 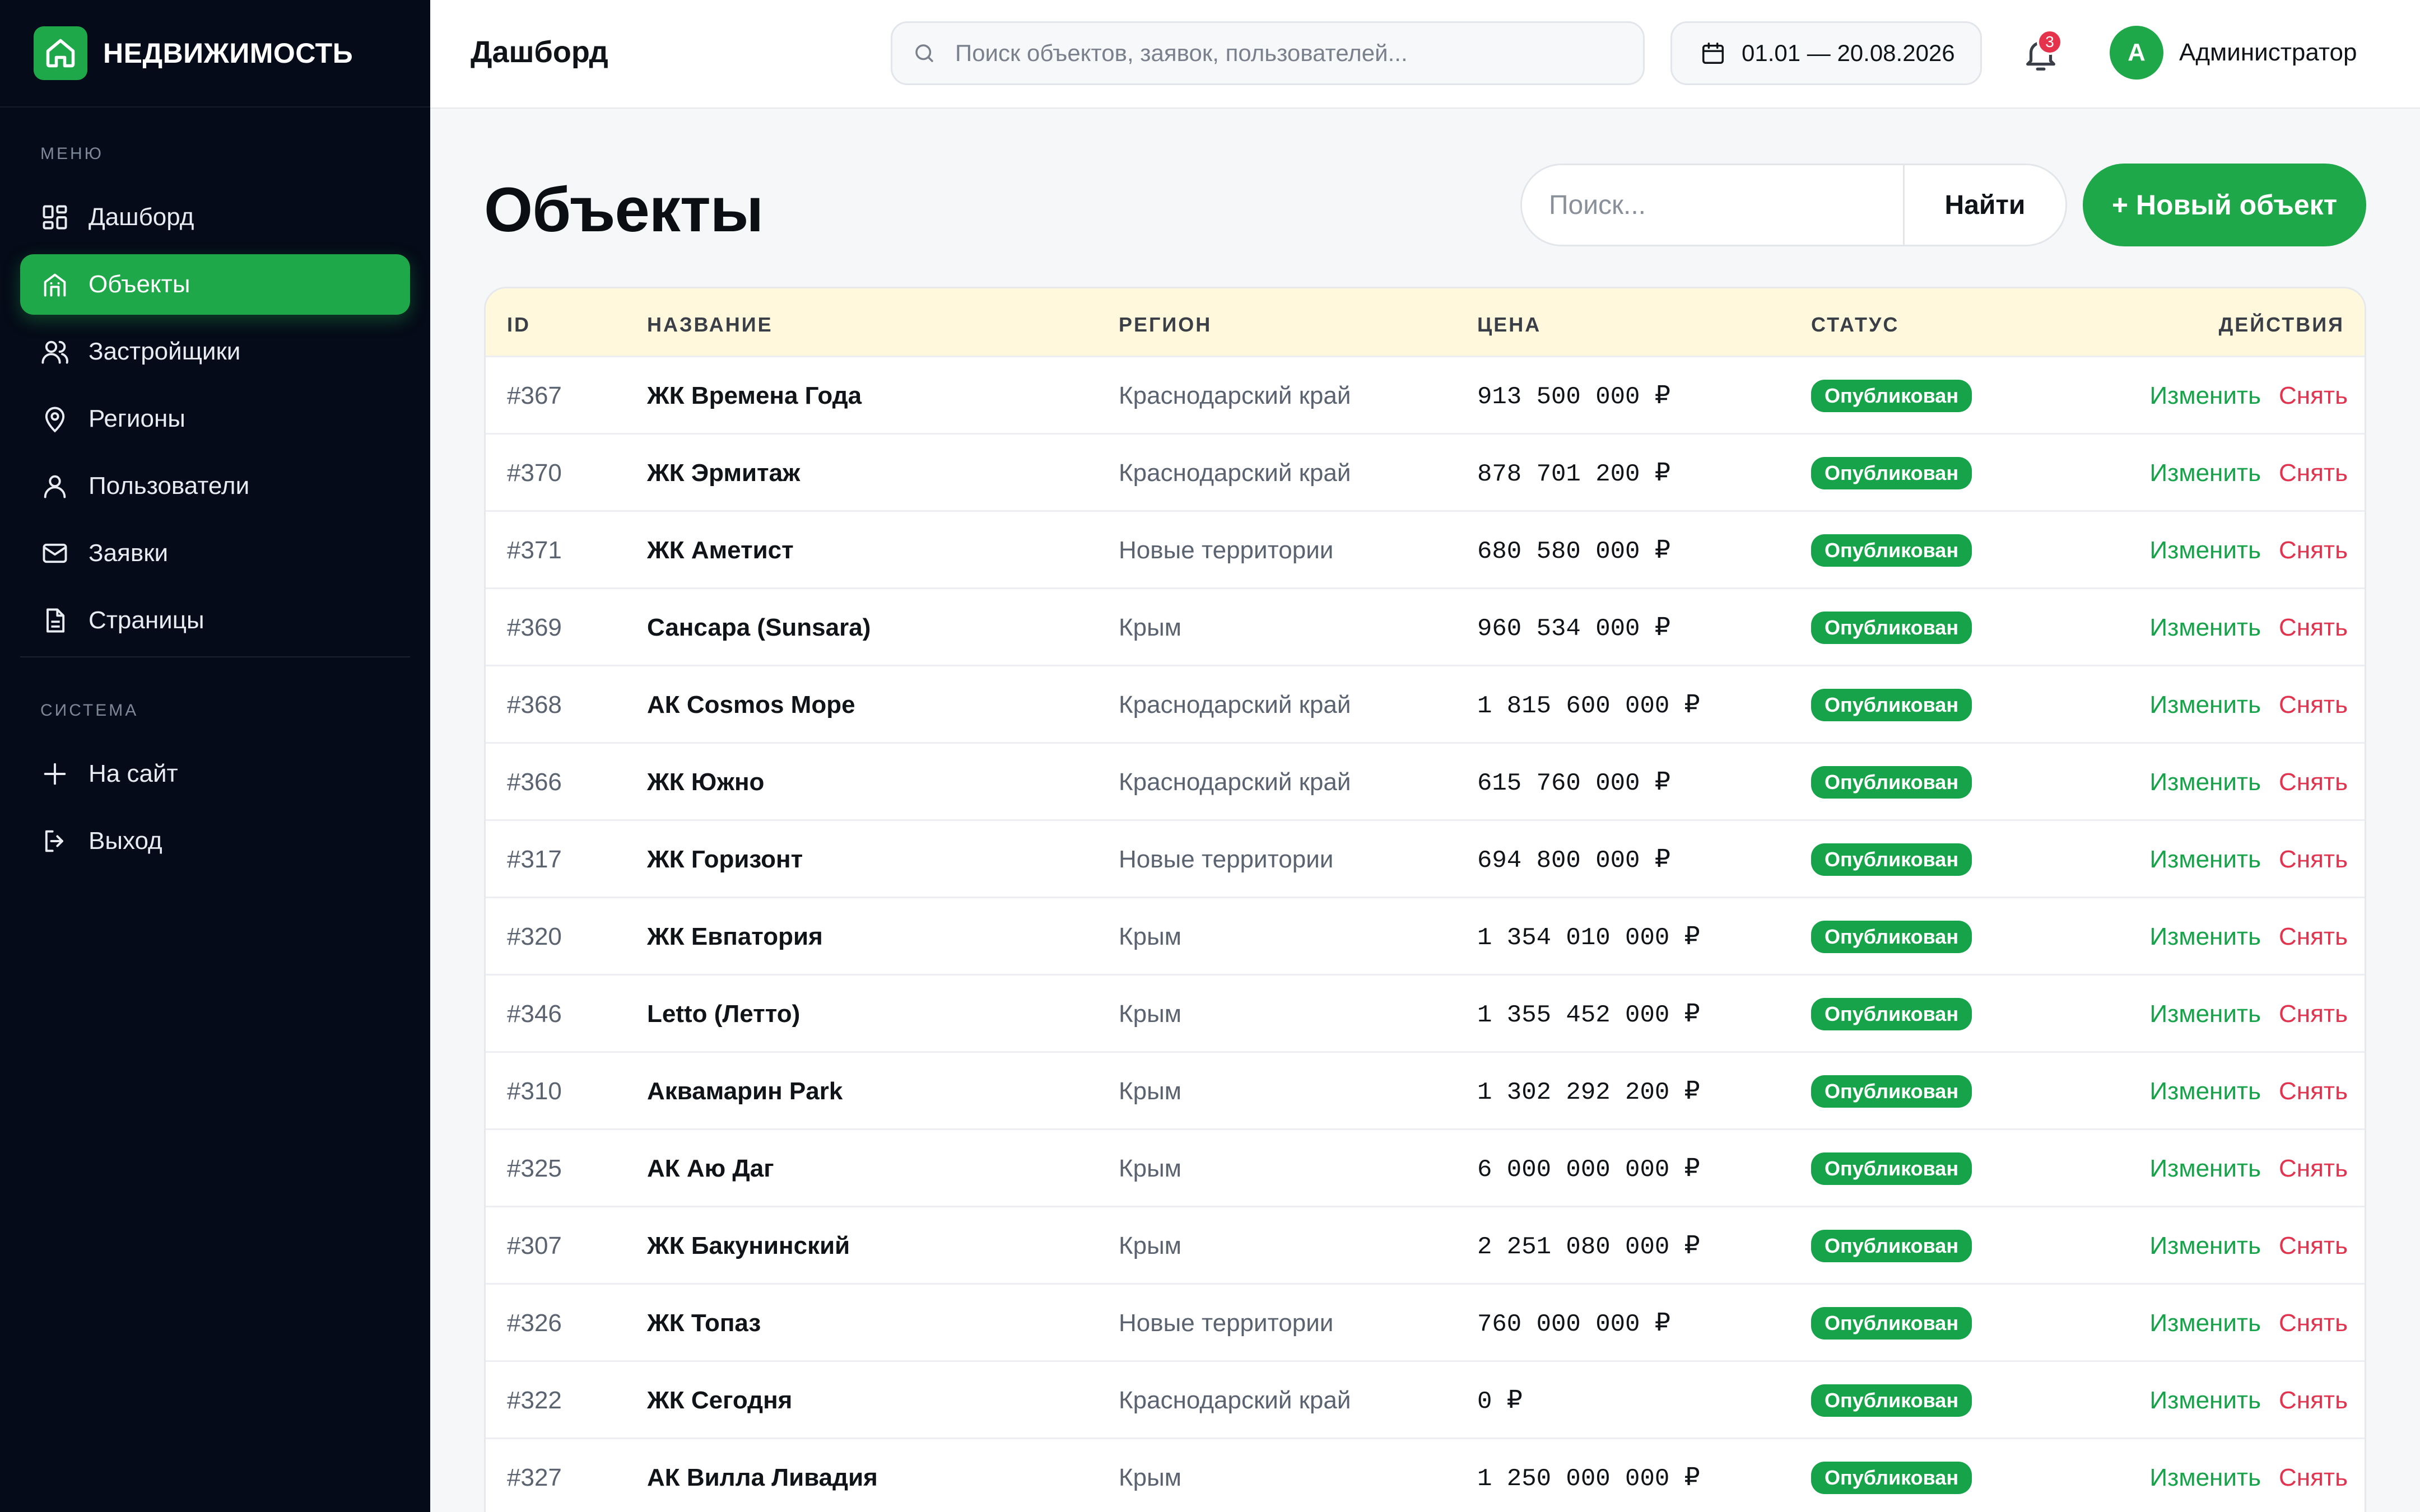 I want to click on new-object-button: + Новый объект, so click(x=2225, y=205).